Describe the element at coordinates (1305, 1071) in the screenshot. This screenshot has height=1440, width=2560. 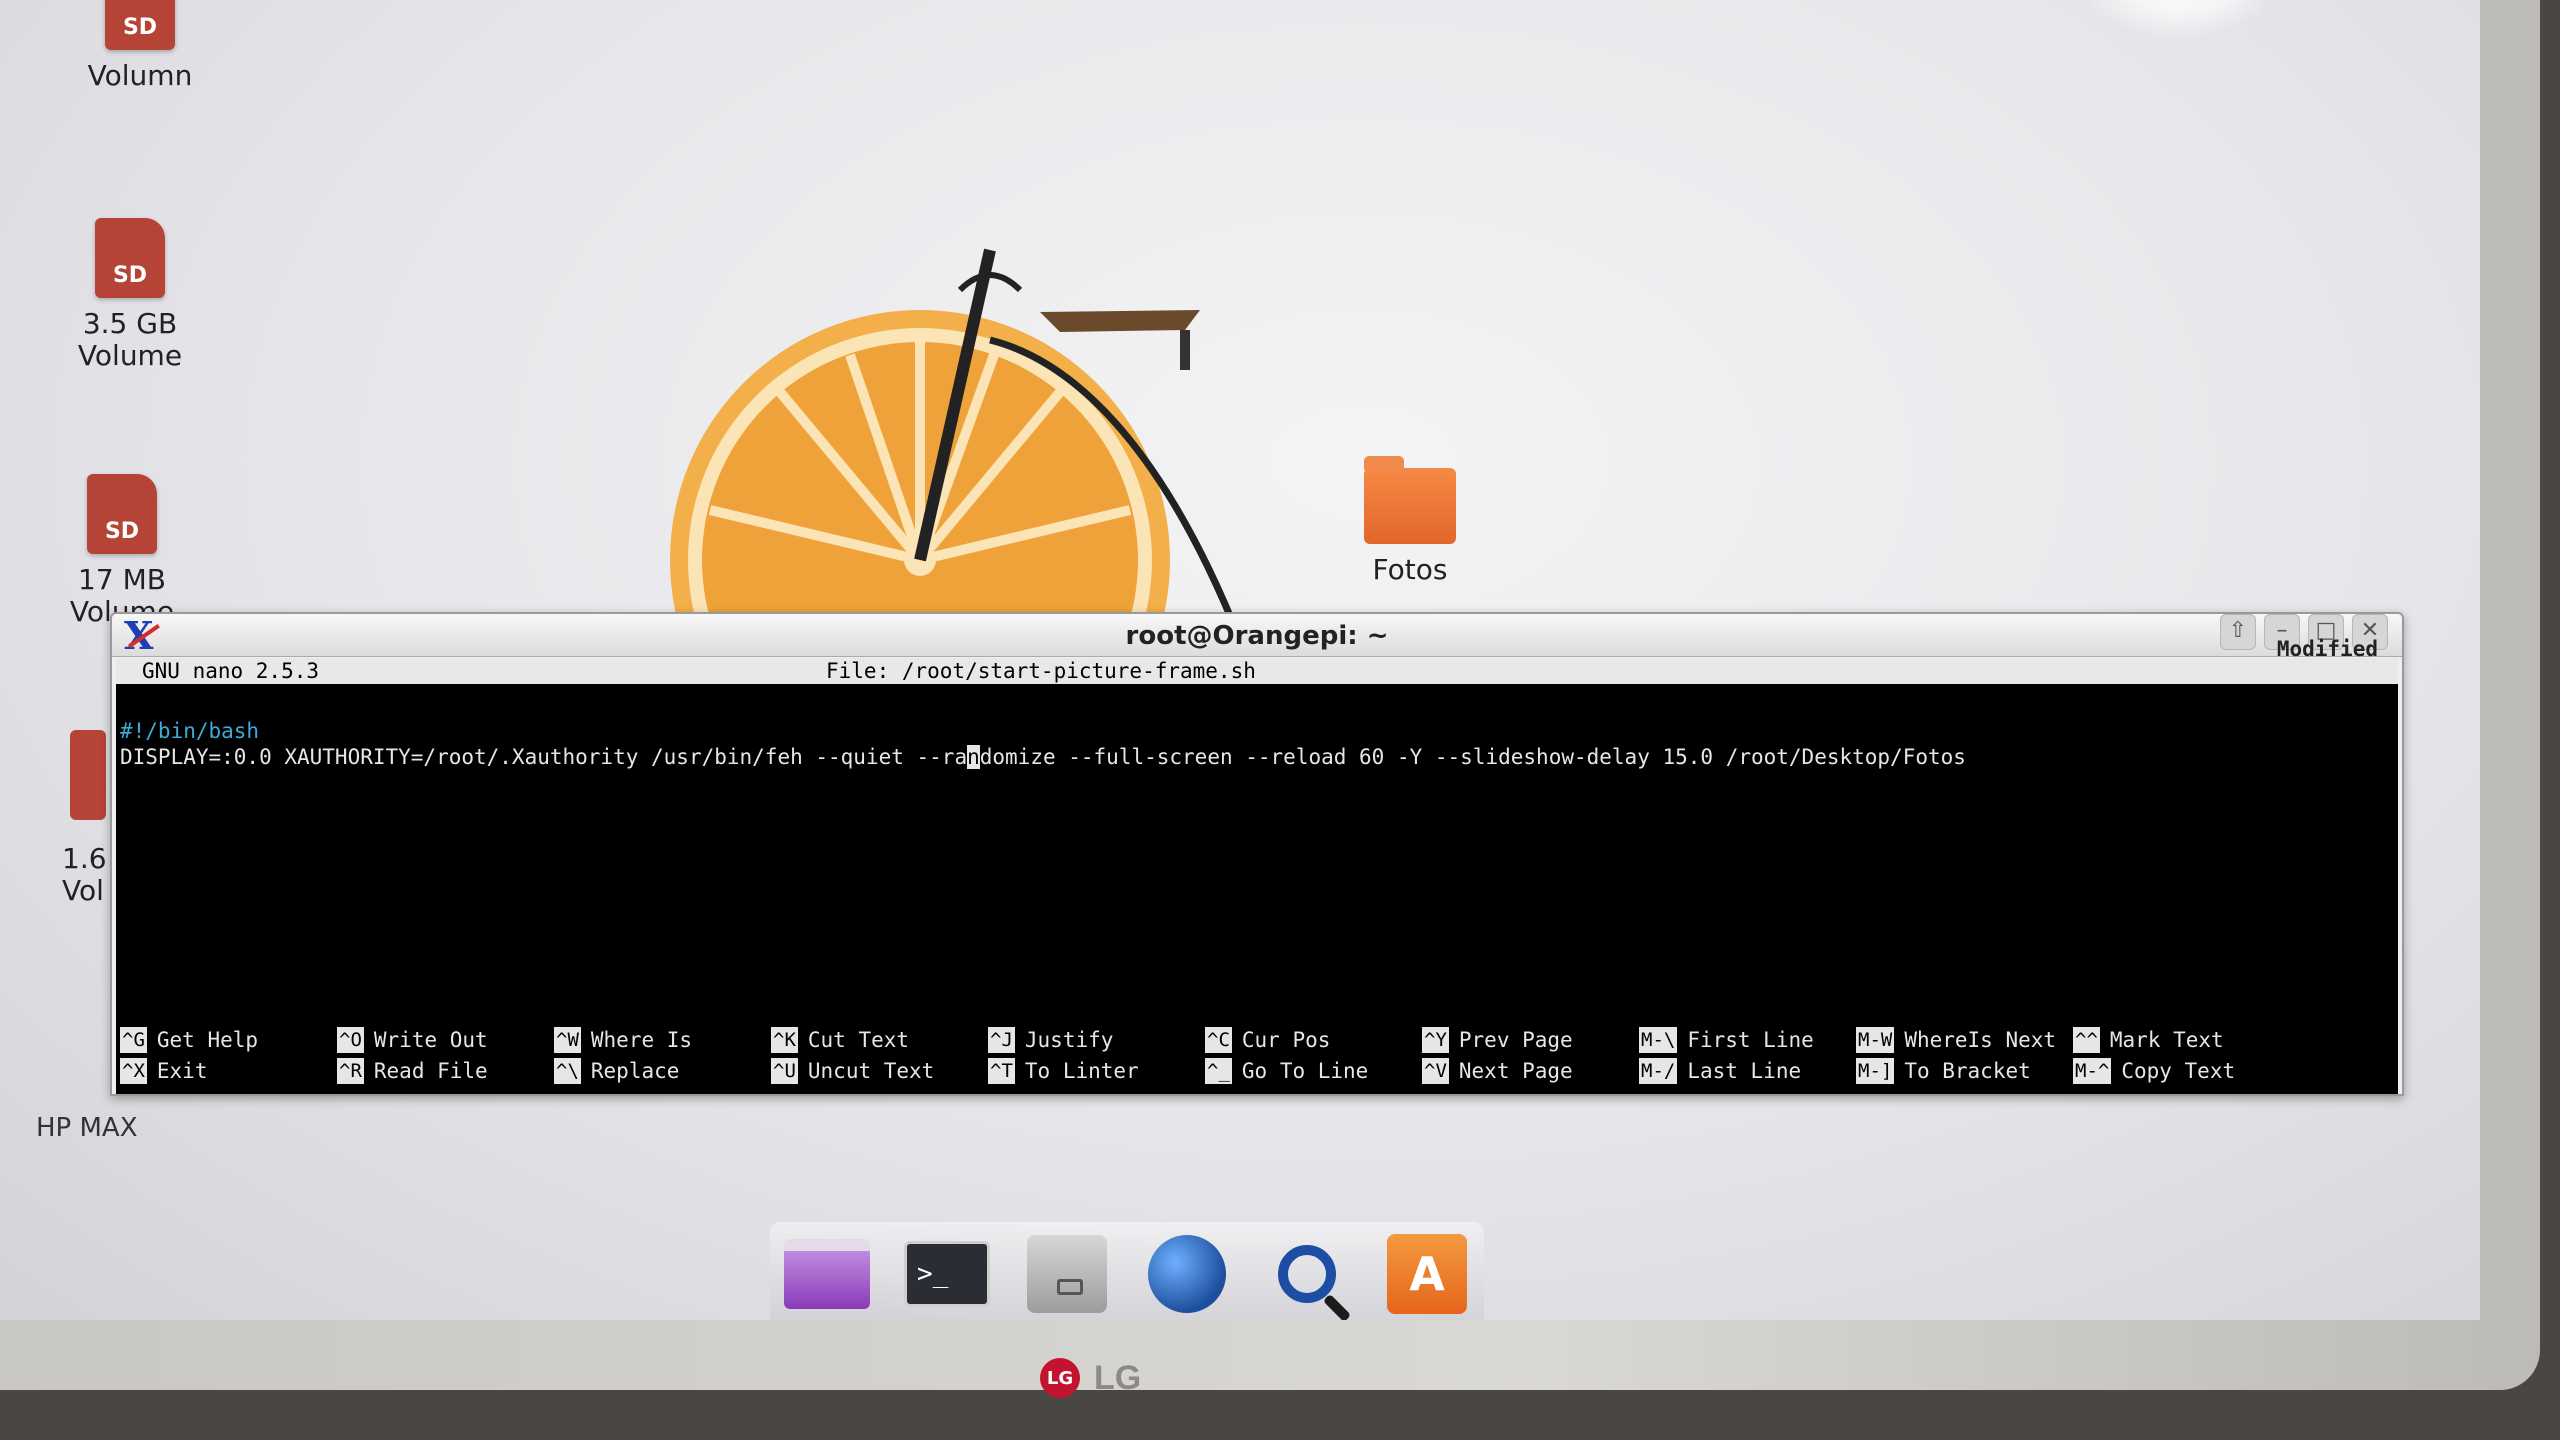
I see `shortcut-label: Go To Line` at that location.